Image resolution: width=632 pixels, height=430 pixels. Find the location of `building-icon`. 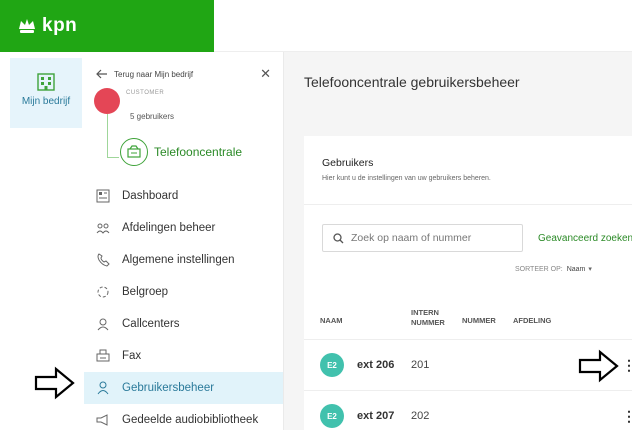

building-icon is located at coordinates (46, 82).